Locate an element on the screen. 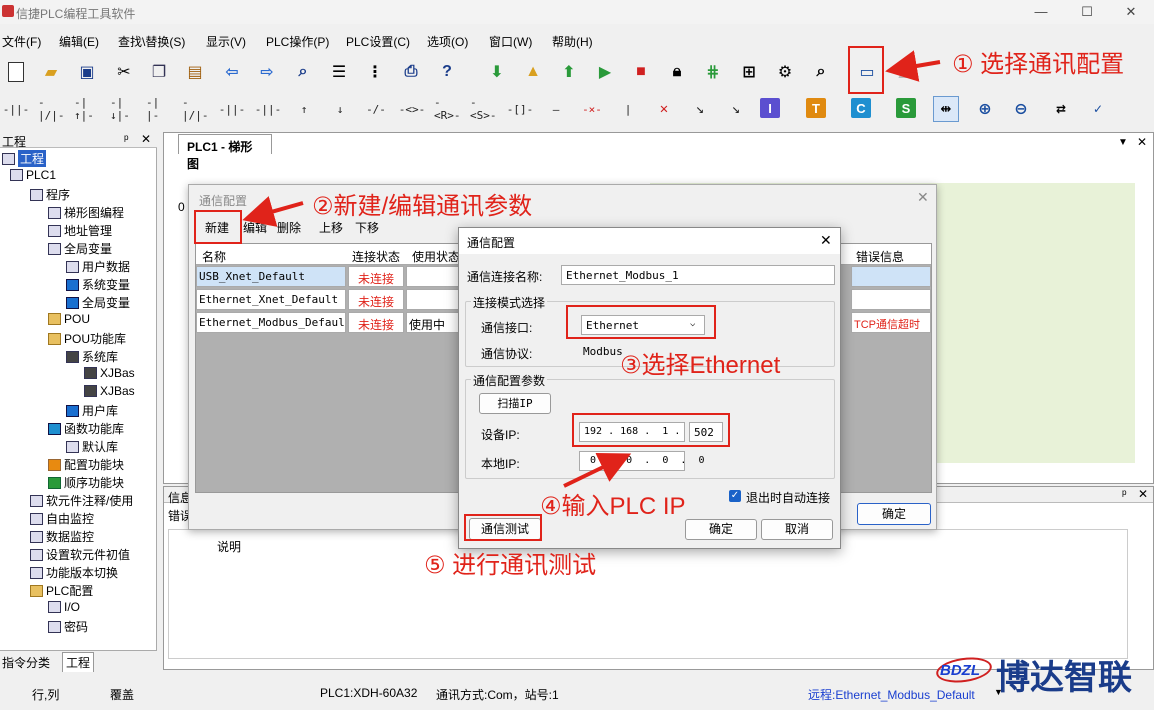 The height and width of the screenshot is (710, 1154). annotation-step-5: ⑤ 进行通讯测试 is located at coordinates (510, 565).